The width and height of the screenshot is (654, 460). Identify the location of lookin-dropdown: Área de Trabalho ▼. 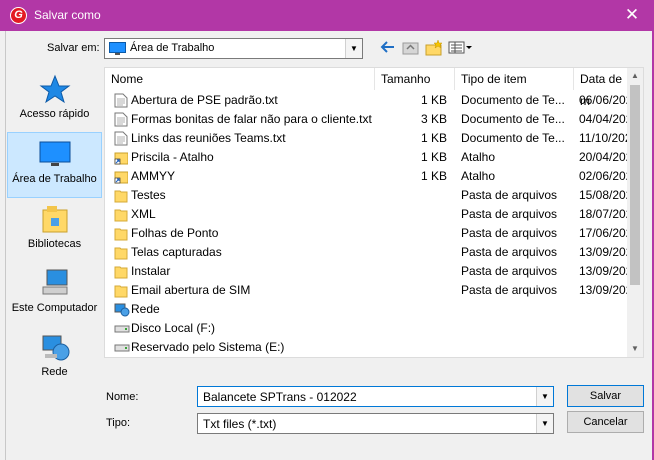
(233, 48).